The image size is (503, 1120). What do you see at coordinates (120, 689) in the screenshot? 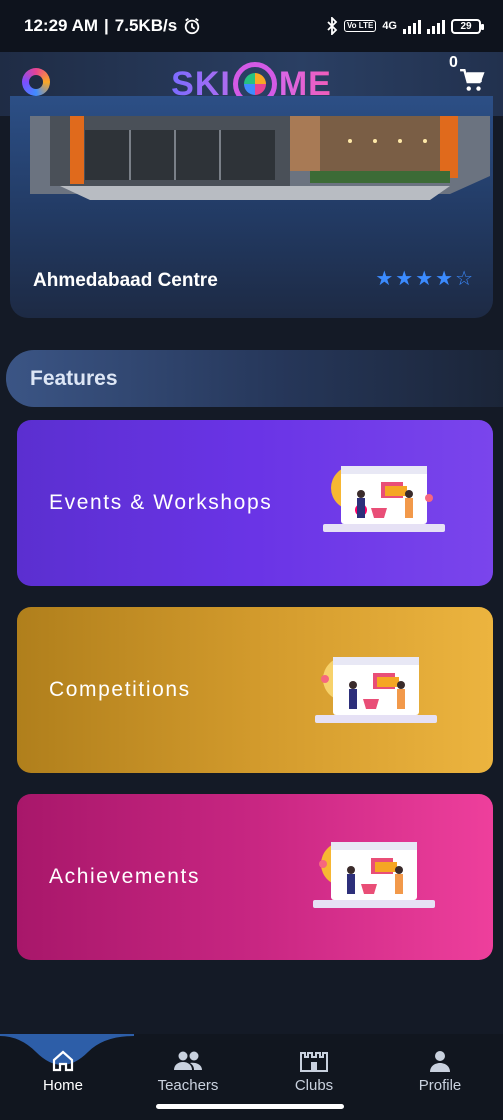
I see `competitions-label: Competitions` at bounding box center [120, 689].